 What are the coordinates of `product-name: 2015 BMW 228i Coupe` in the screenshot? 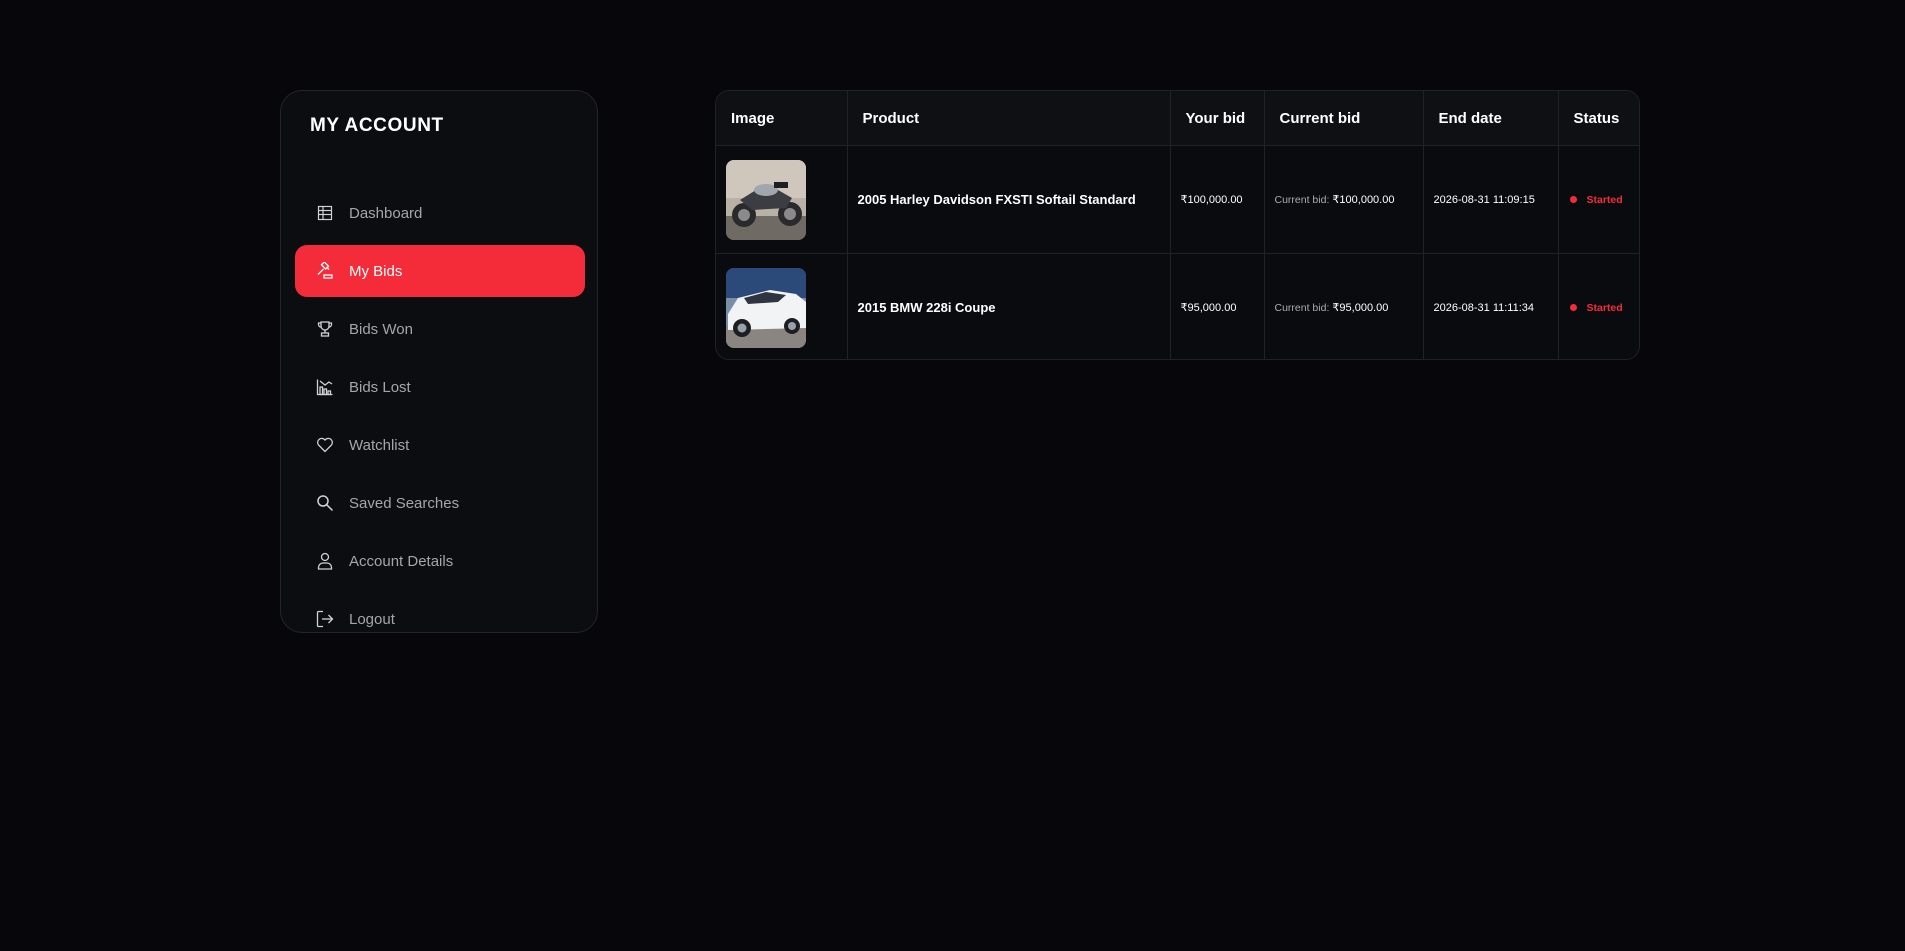 It's located at (927, 307).